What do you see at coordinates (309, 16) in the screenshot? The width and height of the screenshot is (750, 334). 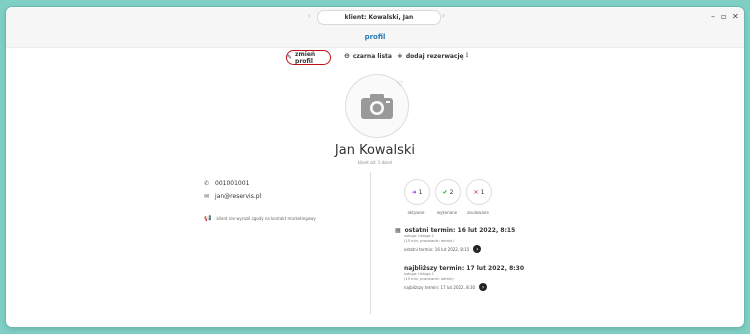 I see `prev-arrow-icon: ‹` at bounding box center [309, 16].